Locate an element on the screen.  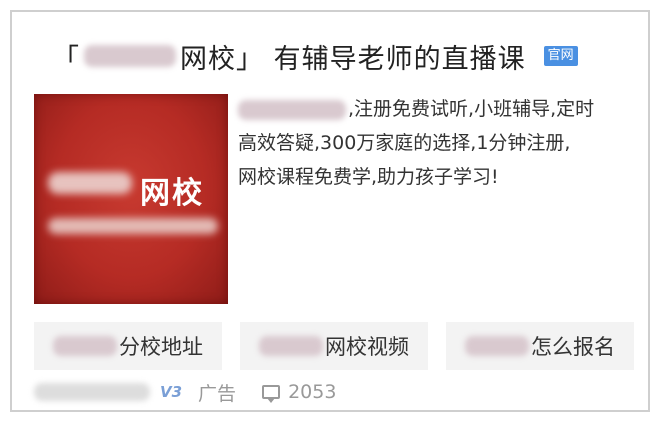
sitelinks-row: 分校地址 网校视频 怎么报名 is located at coordinates (334, 346).